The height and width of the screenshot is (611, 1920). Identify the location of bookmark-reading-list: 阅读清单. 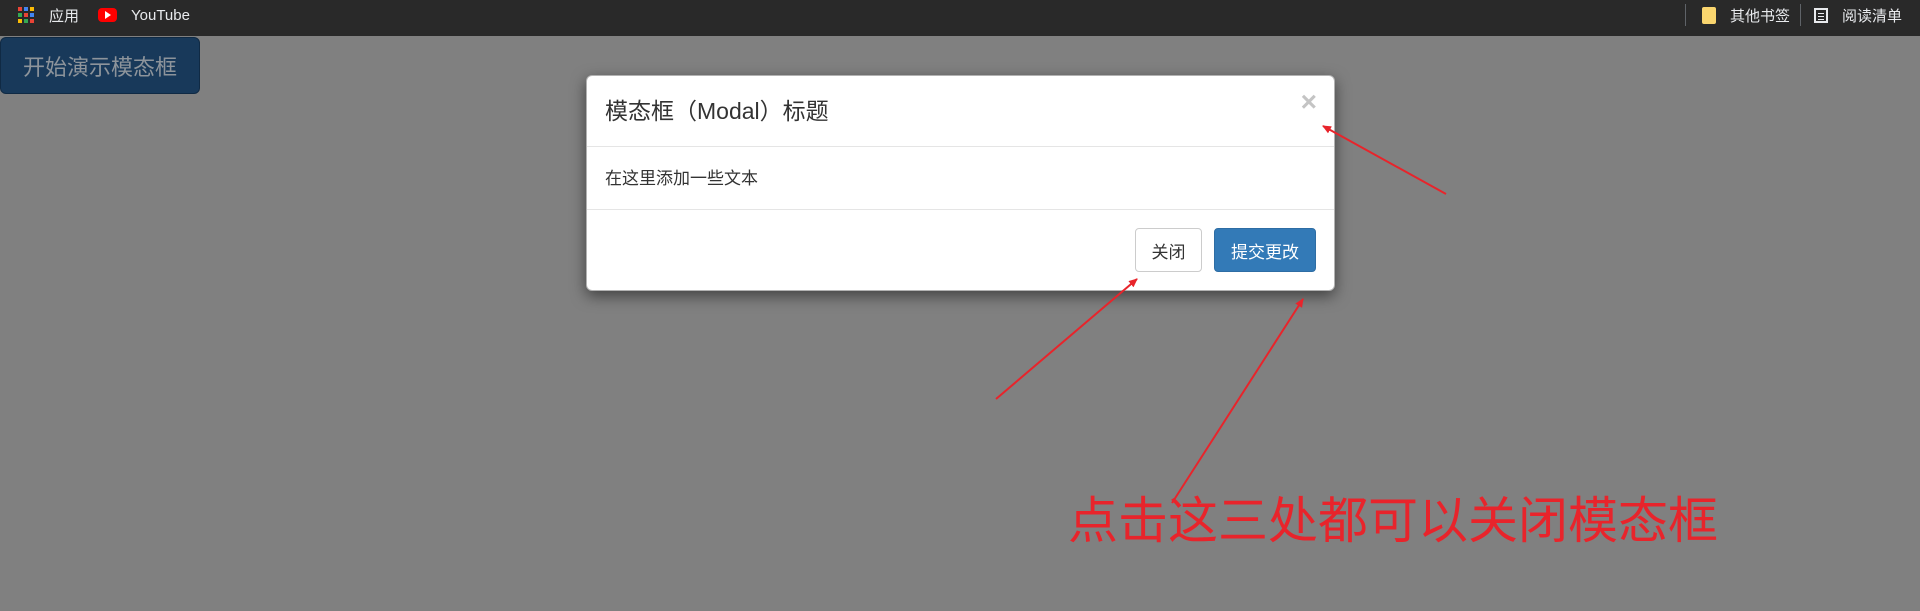
(1857, 15).